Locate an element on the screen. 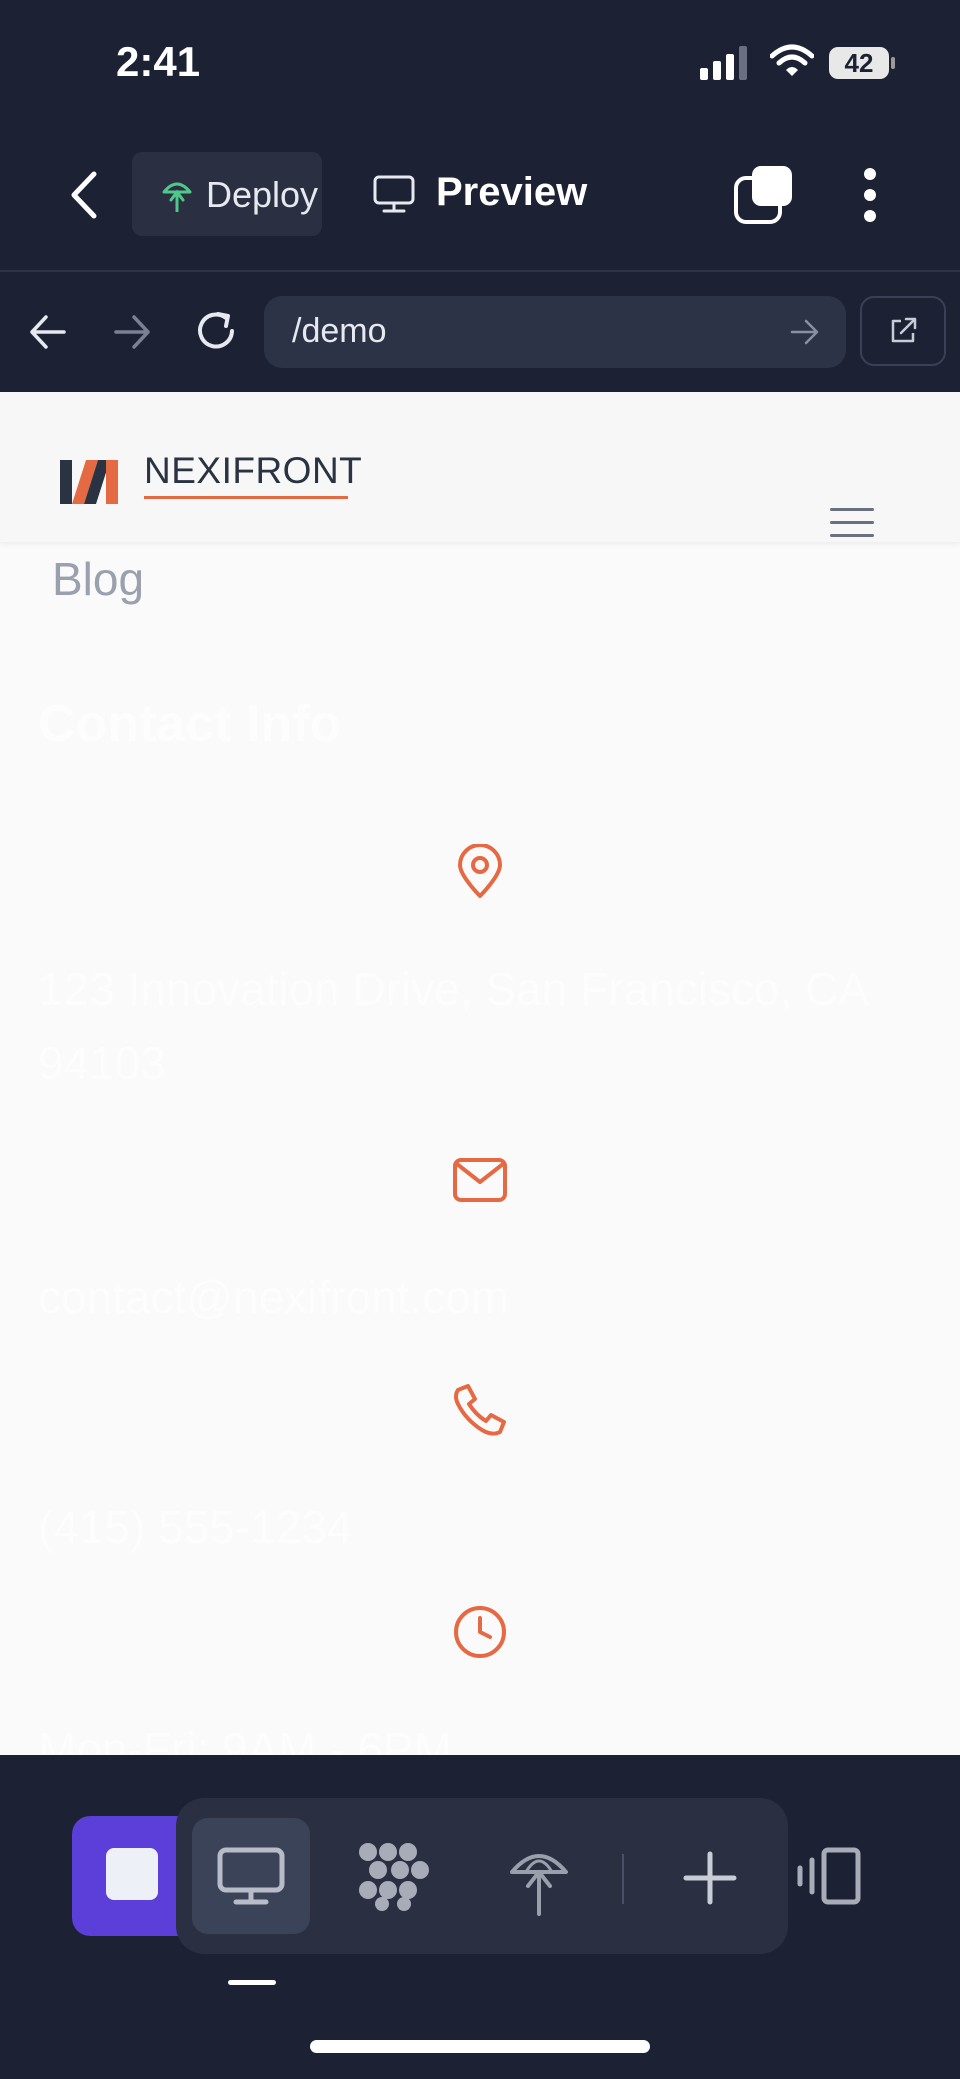  contact-phone: (415) 555-1234 is located at coordinates (478, 1527).